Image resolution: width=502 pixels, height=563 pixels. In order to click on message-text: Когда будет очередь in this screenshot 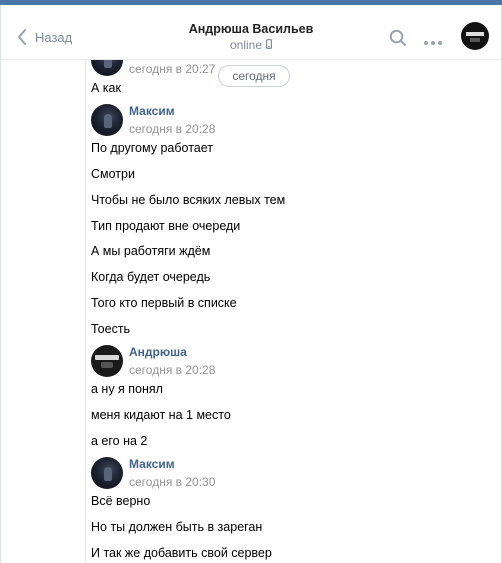, I will do `click(151, 277)`.